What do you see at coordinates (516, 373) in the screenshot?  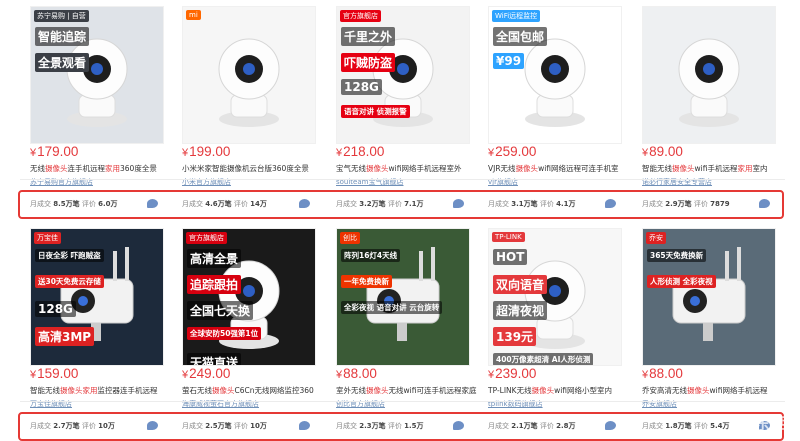 I see `price-value: 239.00` at bounding box center [516, 373].